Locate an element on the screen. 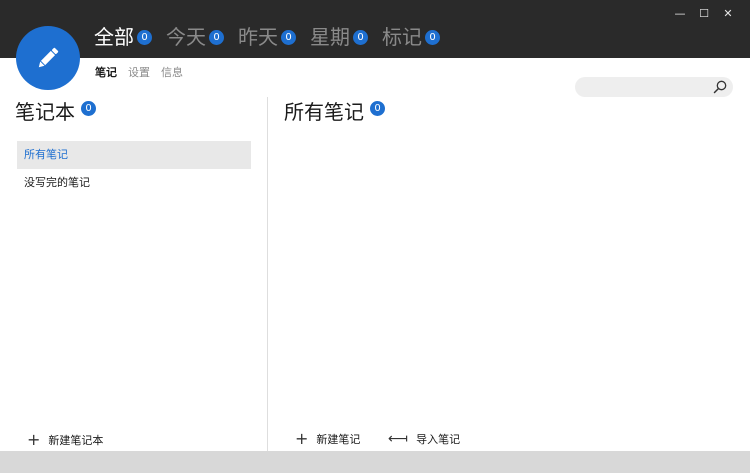  app-avatar is located at coordinates (48, 58).